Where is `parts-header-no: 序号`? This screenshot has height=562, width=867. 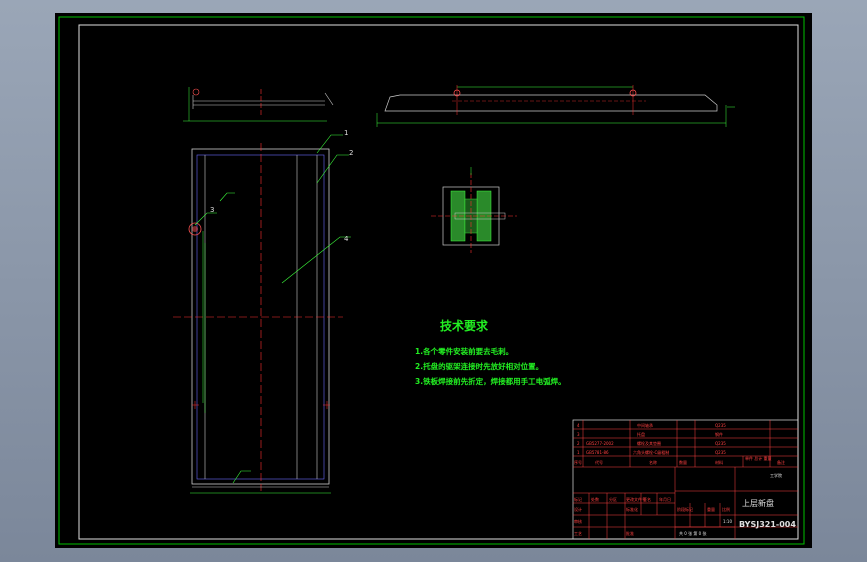
parts-header-no: 序号 is located at coordinates (578, 462).